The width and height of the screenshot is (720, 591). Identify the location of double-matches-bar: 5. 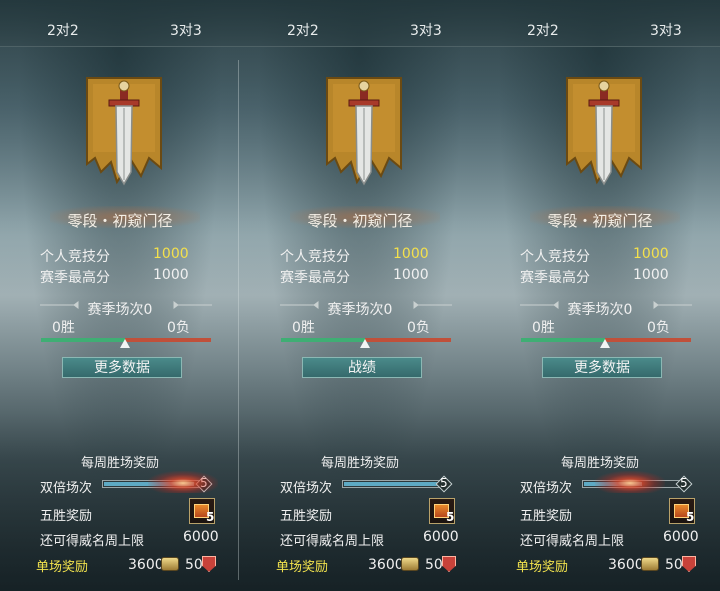
(397, 484).